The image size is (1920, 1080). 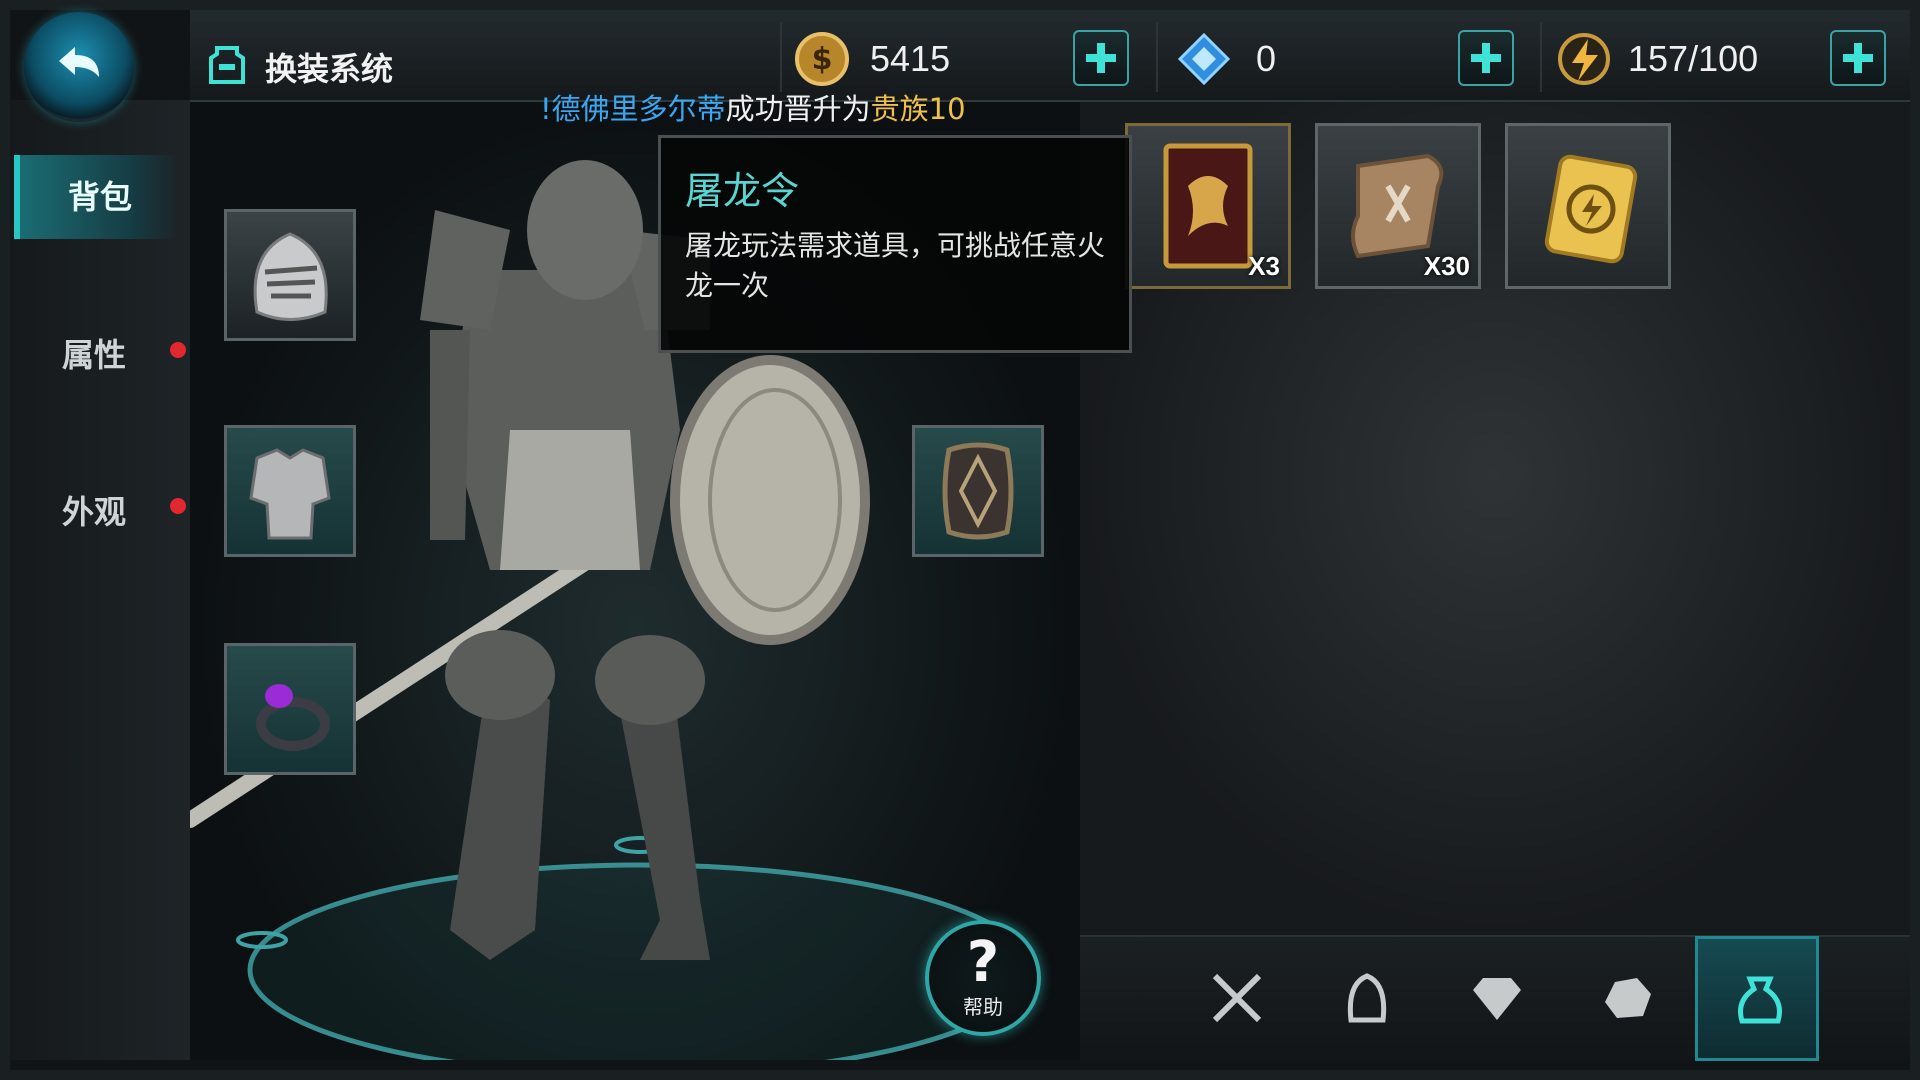 I want to click on tab-bag-label: 背包, so click(x=99, y=197).